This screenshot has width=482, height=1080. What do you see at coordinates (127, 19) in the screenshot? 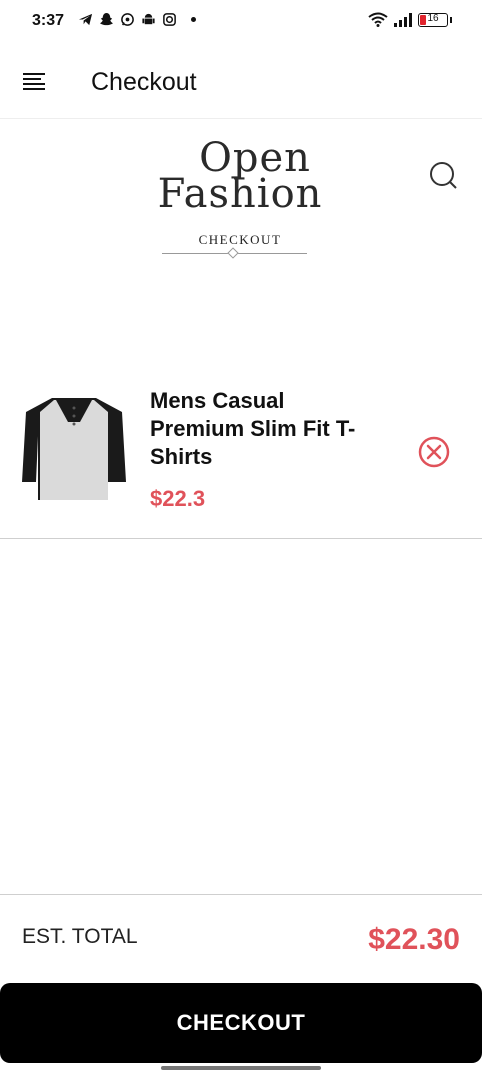
I see `whatsapp-icon` at bounding box center [127, 19].